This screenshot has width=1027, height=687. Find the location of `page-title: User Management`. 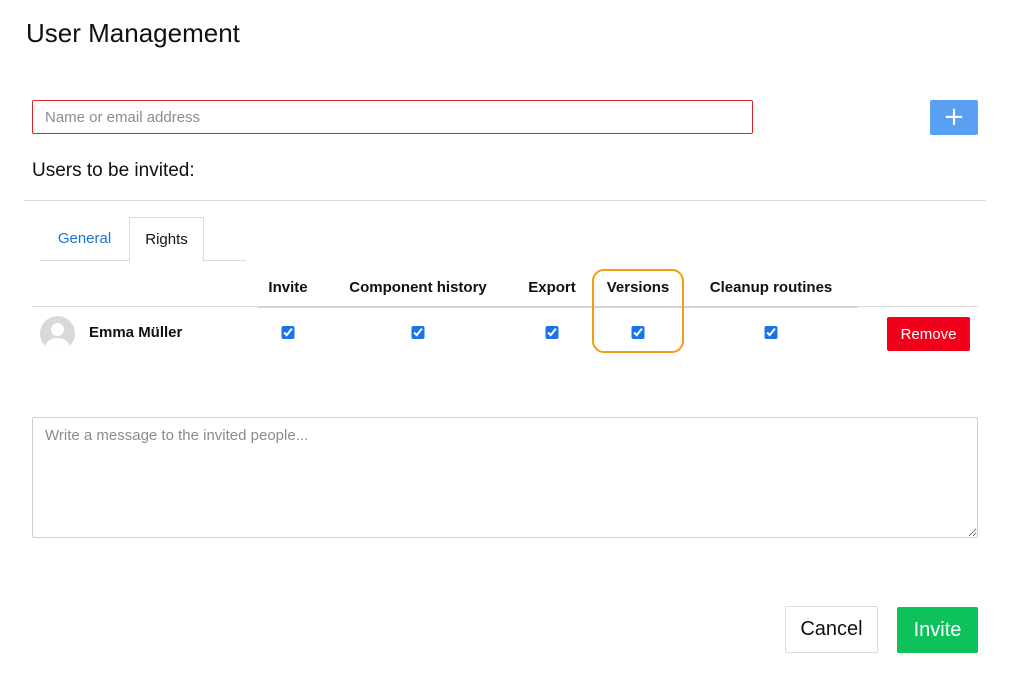

page-title: User Management is located at coordinates (133, 33).